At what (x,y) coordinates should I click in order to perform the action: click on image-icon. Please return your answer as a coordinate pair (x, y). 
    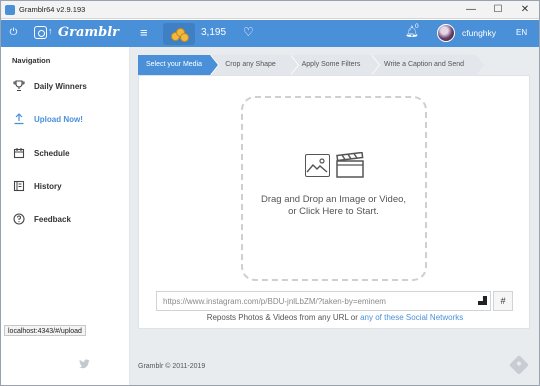
    Looking at the image, I should click on (317, 165).